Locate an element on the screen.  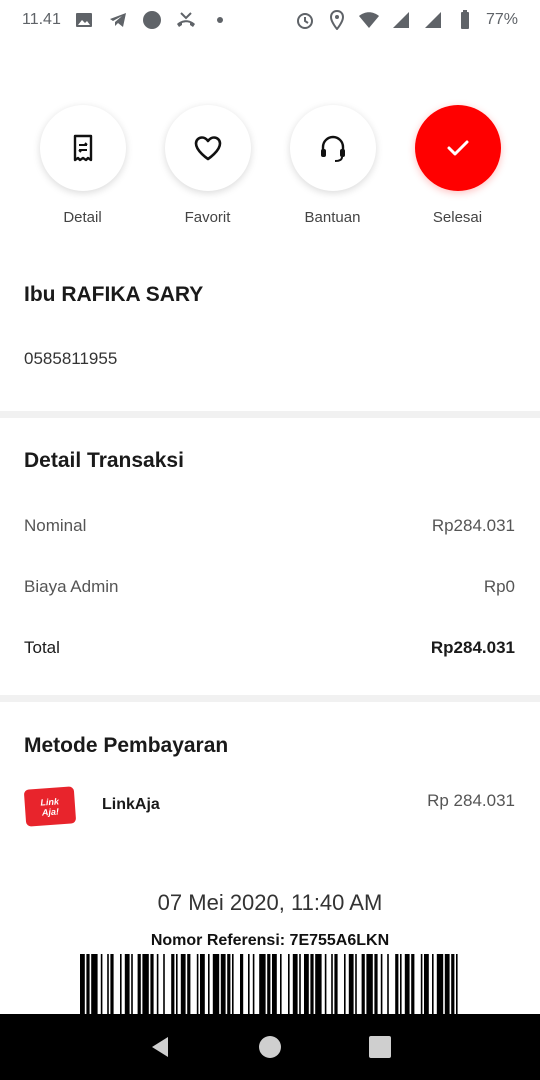
help-label: Bantuan is located at coordinates (332, 217).